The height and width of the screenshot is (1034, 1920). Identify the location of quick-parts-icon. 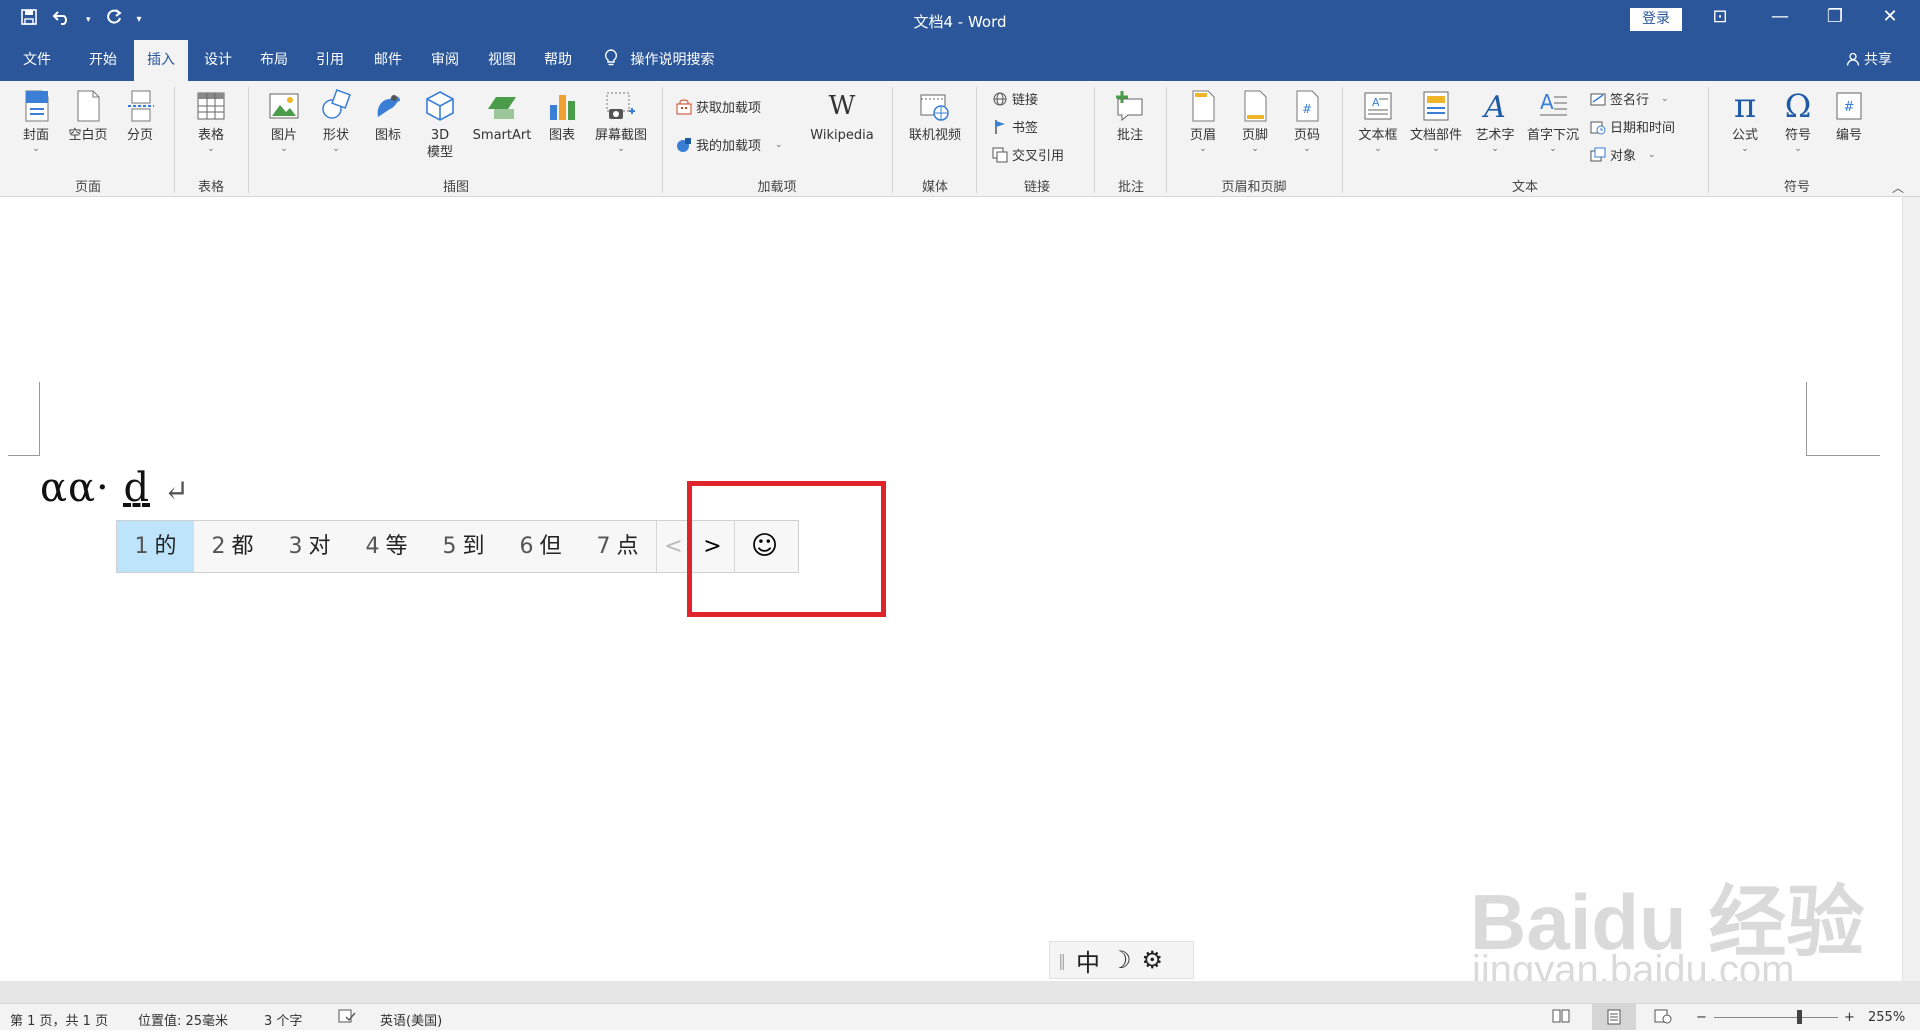
(1436, 106).